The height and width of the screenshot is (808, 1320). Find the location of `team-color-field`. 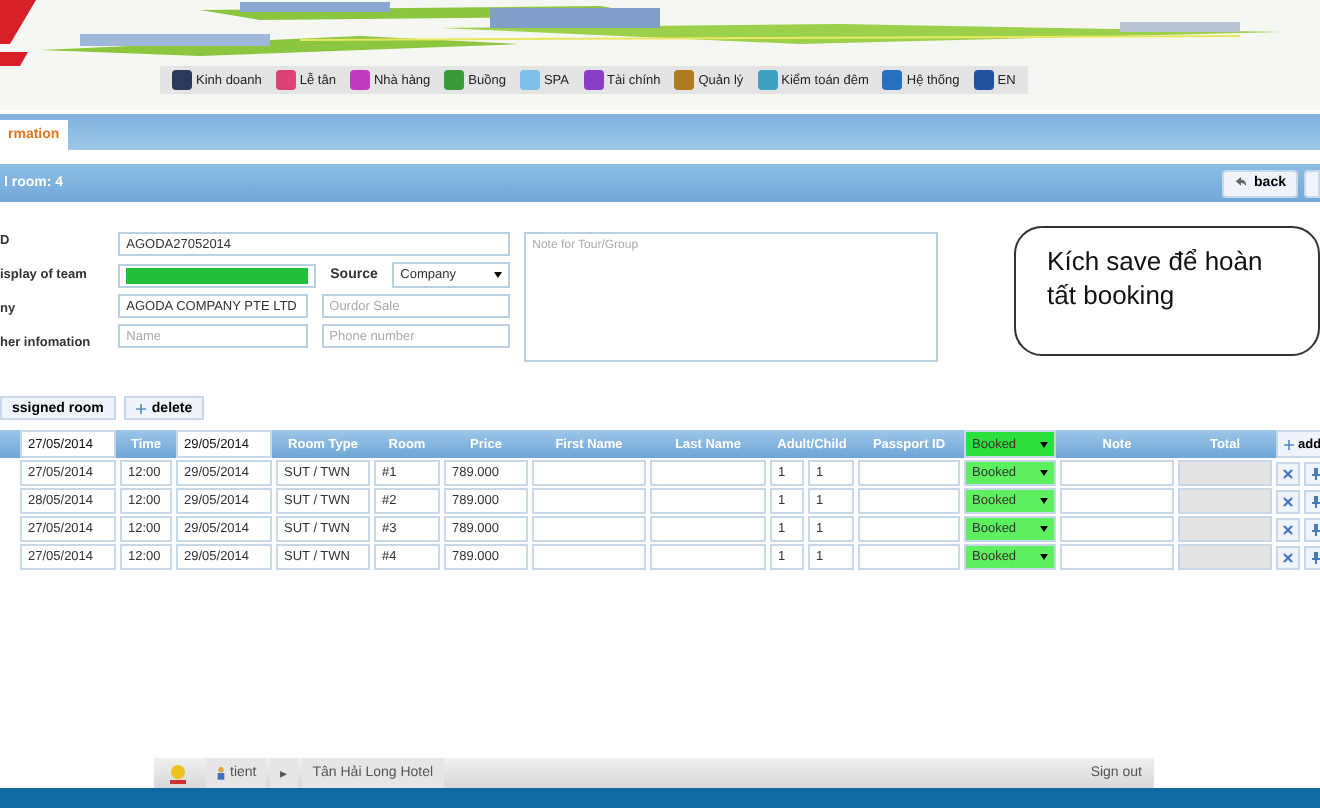

team-color-field is located at coordinates (217, 275).